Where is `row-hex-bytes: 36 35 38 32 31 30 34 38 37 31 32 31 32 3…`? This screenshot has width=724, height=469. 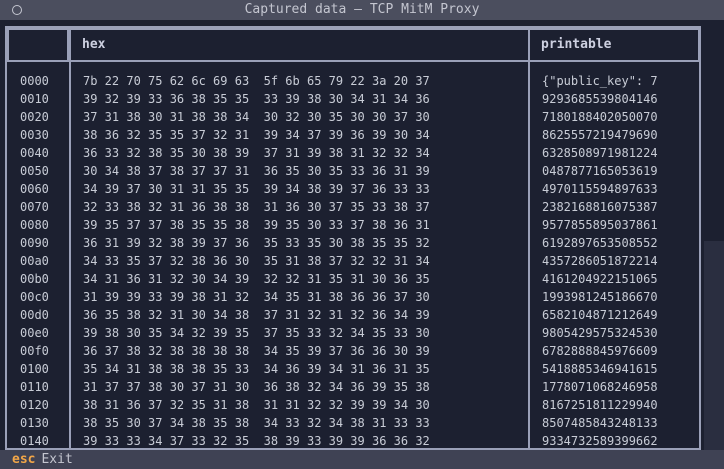
row-hex-bytes: 36 35 38 32 31 30 34 38 37 31 32 31 32 3… is located at coordinates (256, 315).